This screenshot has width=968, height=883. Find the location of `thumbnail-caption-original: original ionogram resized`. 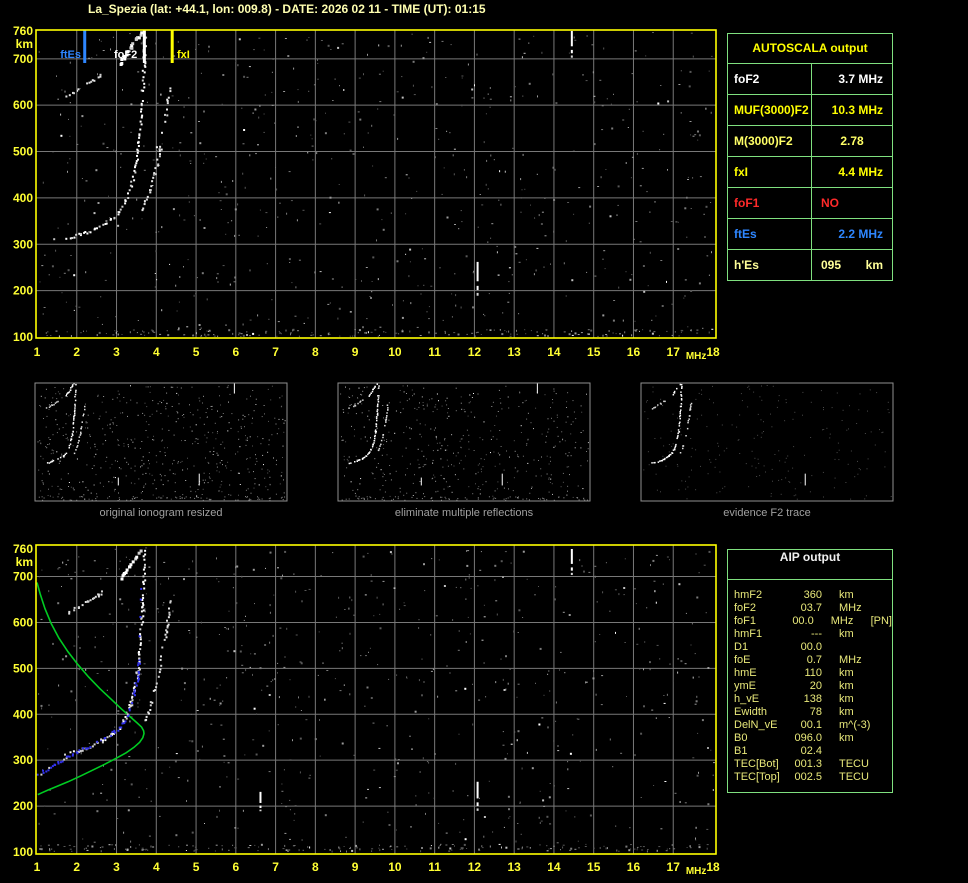

thumbnail-caption-original: original ionogram resized is located at coordinates (161, 513).